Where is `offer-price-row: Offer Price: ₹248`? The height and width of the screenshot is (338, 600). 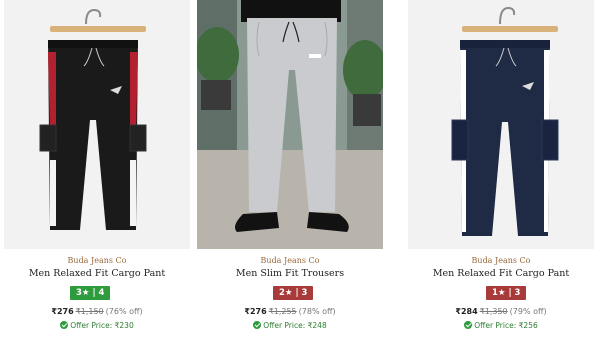
offer-price-row: Offer Price: ₹248 is located at coordinates (290, 325).